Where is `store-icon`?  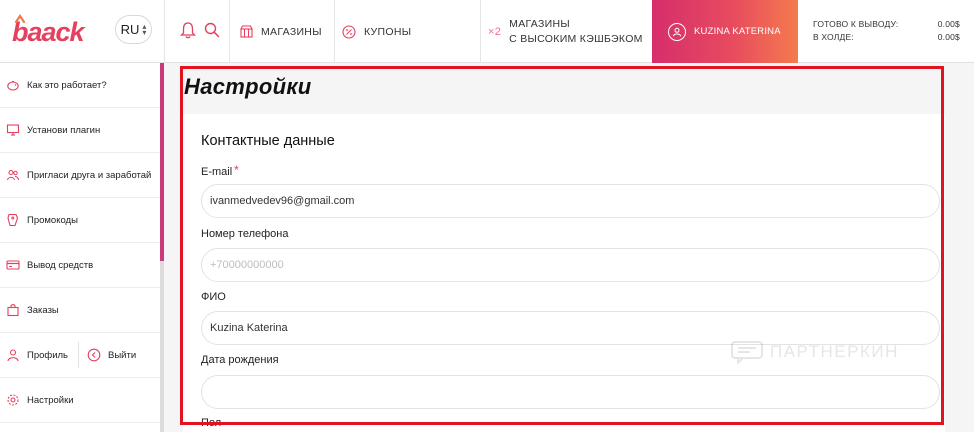 store-icon is located at coordinates (246, 31).